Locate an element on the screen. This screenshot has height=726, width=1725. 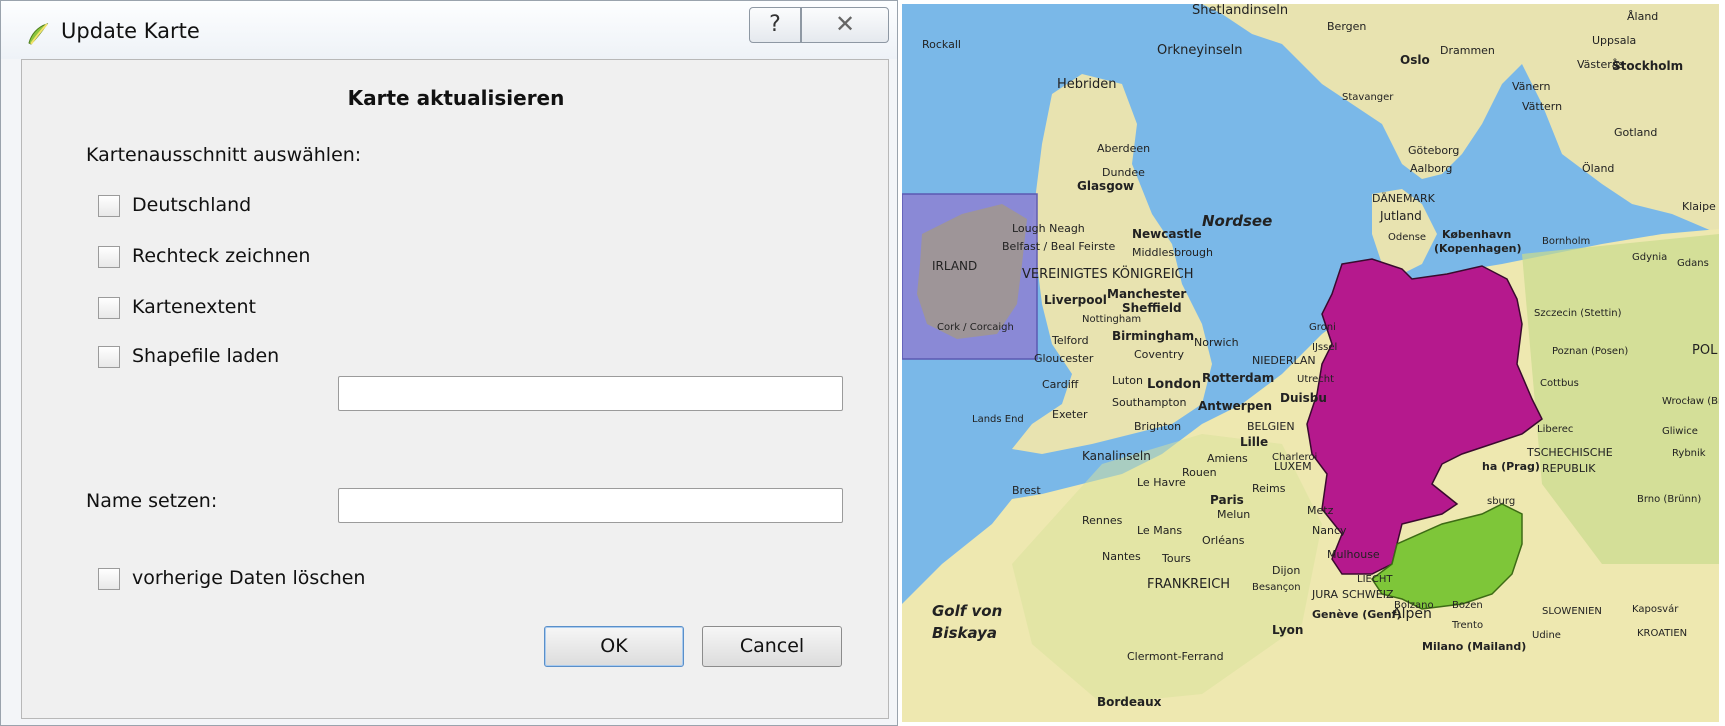
shapefile-label: Shapefile laden is located at coordinates (206, 356).